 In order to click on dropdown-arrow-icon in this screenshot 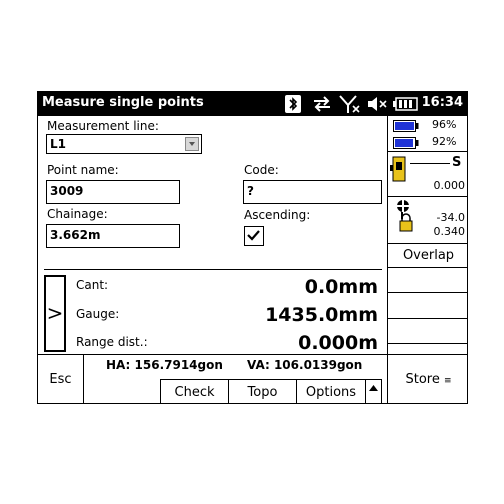, I will do `click(192, 144)`.